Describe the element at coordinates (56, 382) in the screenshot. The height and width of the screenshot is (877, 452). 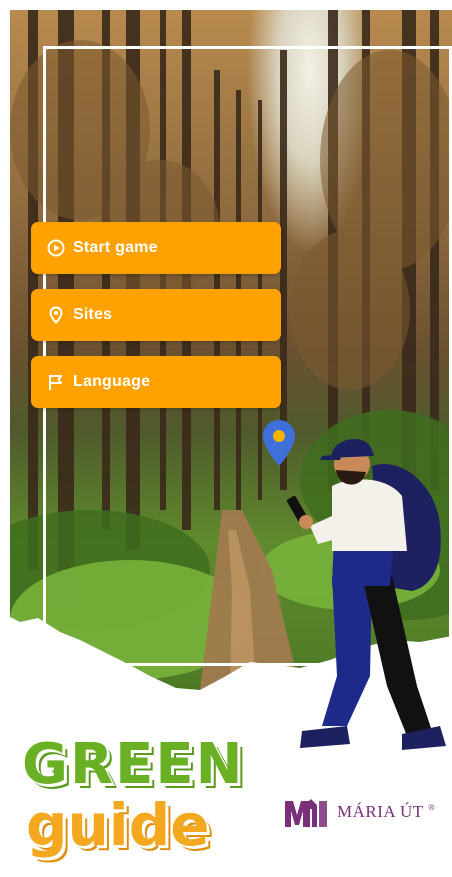
I see `flag-icon` at that location.